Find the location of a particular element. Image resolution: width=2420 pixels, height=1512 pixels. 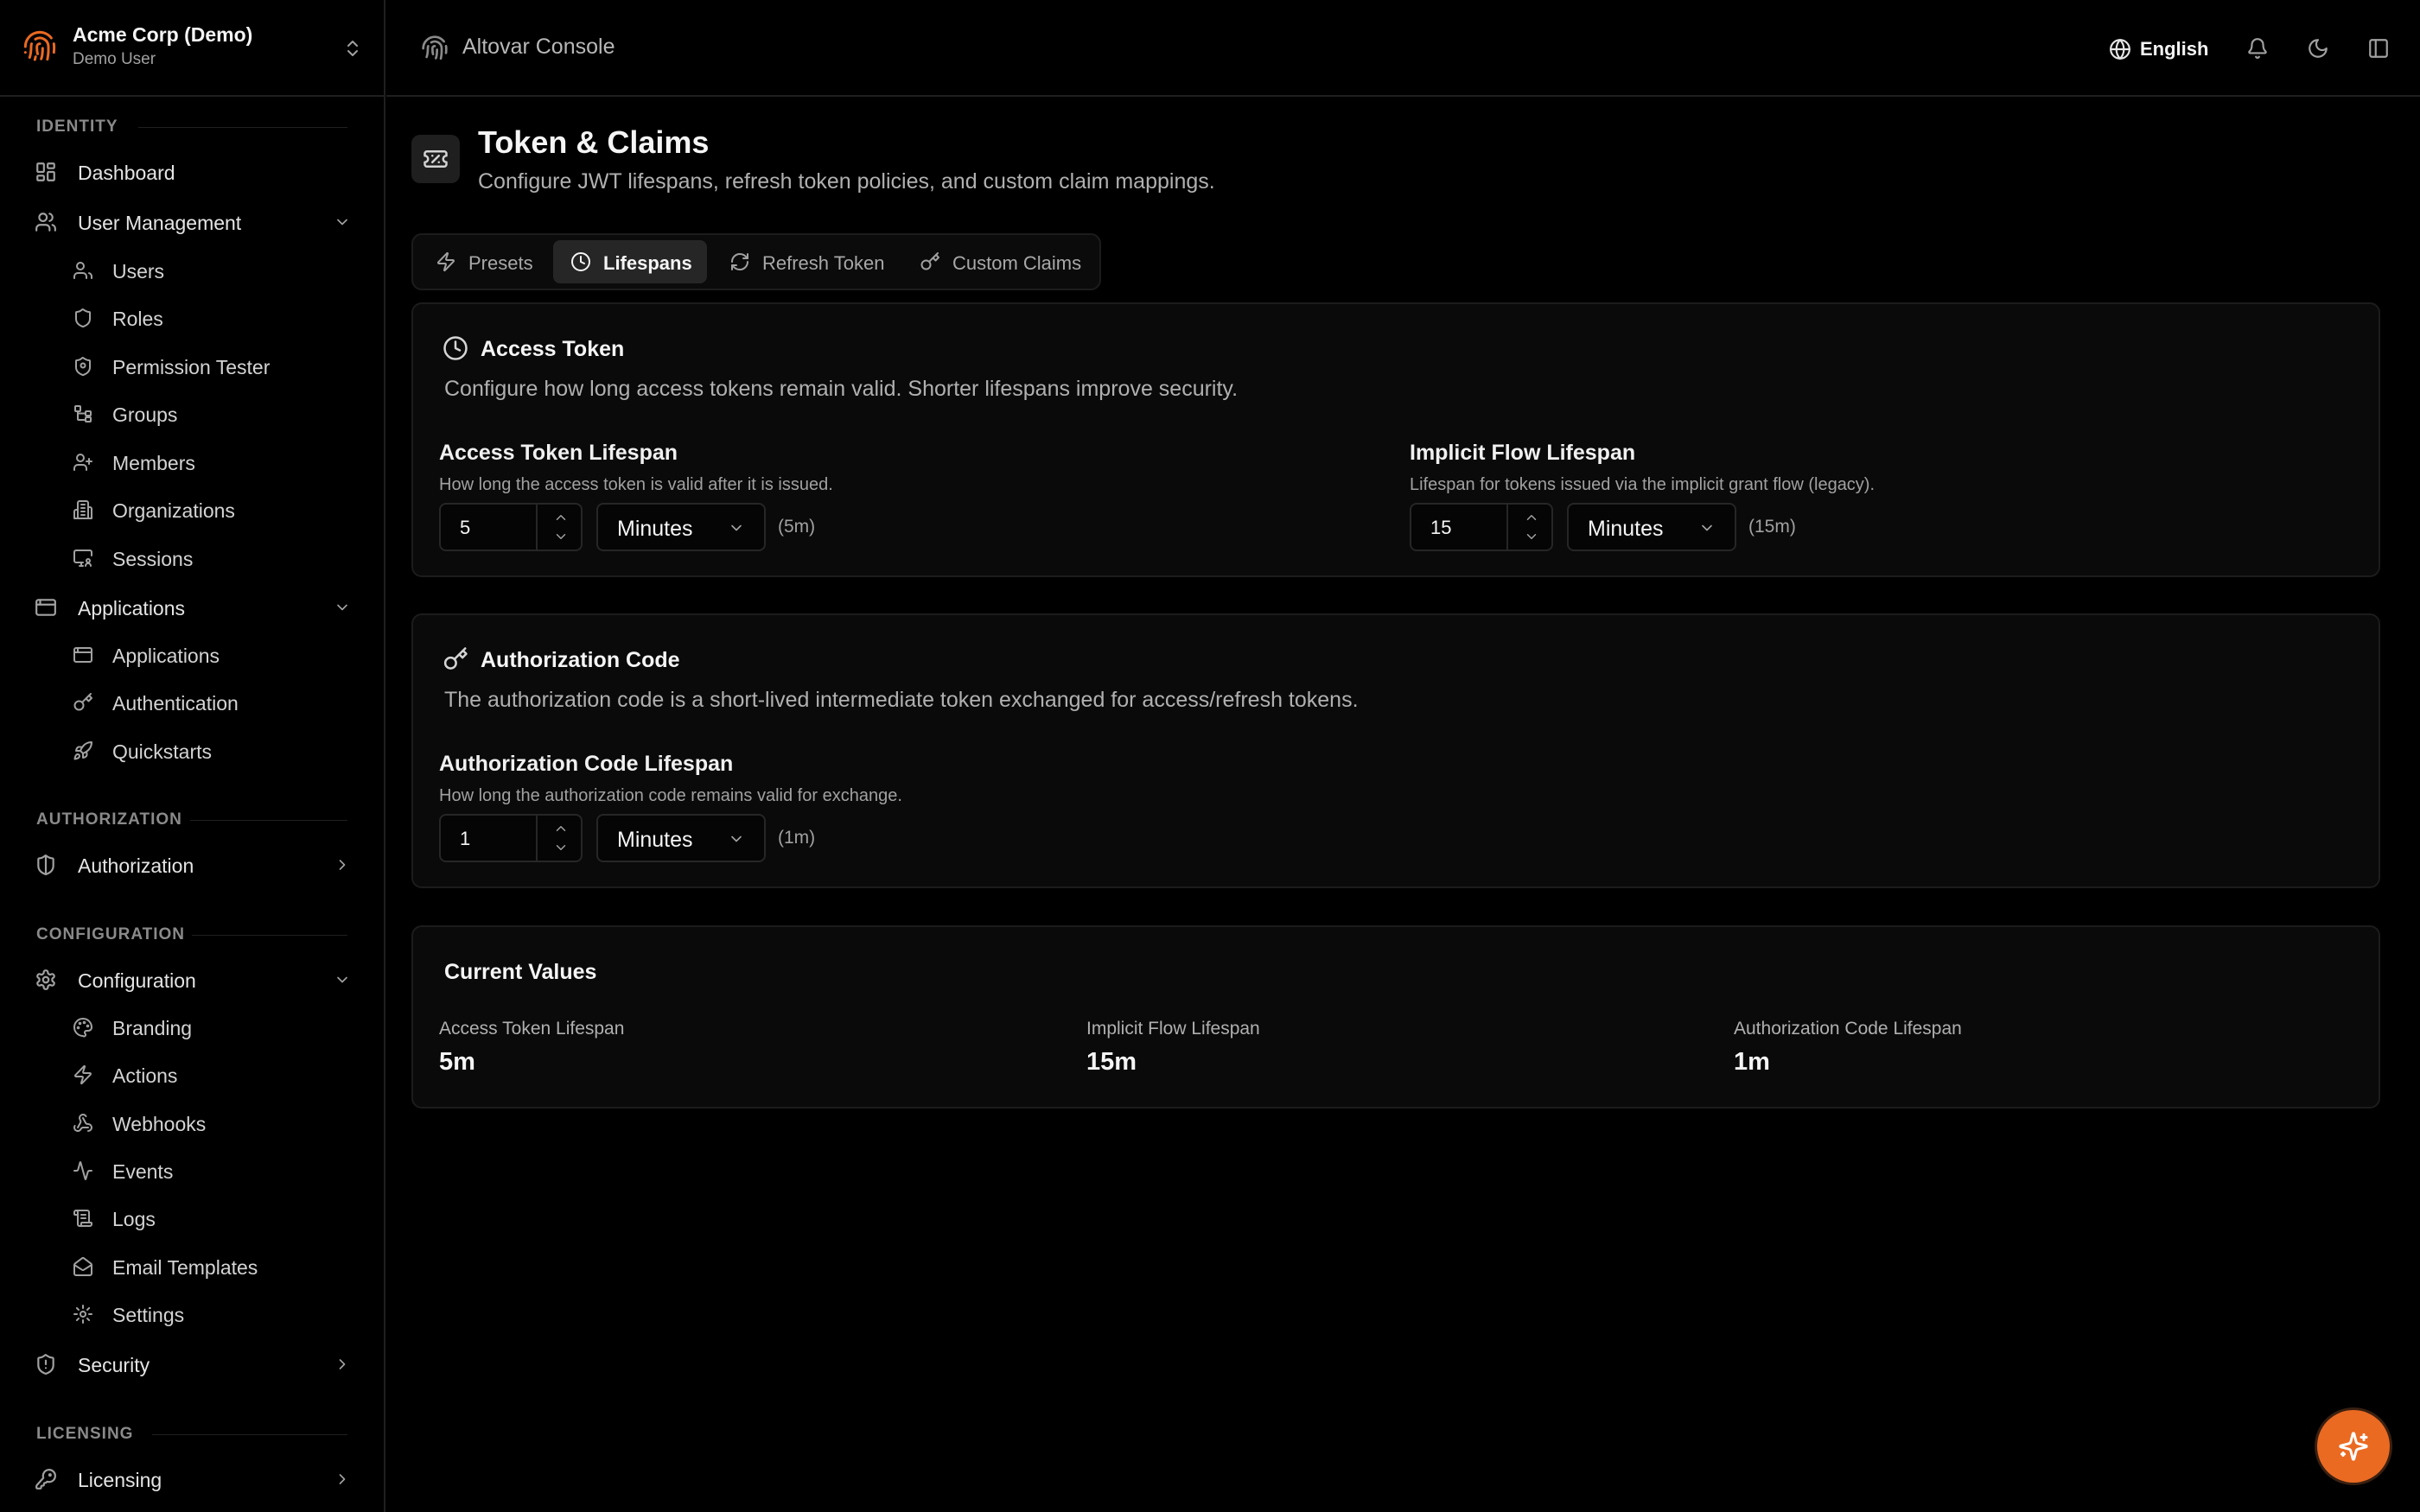

current-value-value: 5m is located at coordinates (457, 1062).